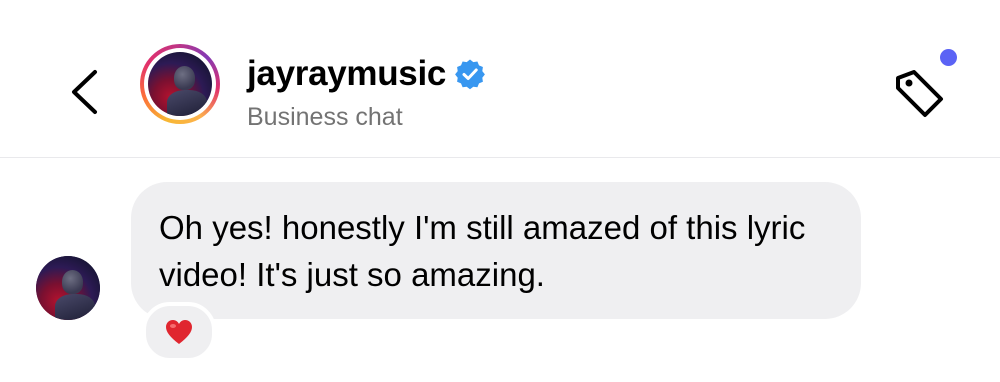 This screenshot has height=382, width=1000. Describe the element at coordinates (347, 73) in the screenshot. I see `username: jayraymusic` at that location.